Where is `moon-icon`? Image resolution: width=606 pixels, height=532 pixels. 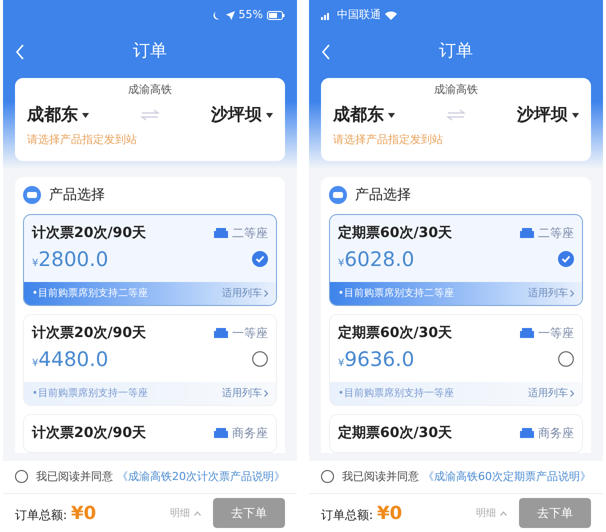 moon-icon is located at coordinates (217, 15).